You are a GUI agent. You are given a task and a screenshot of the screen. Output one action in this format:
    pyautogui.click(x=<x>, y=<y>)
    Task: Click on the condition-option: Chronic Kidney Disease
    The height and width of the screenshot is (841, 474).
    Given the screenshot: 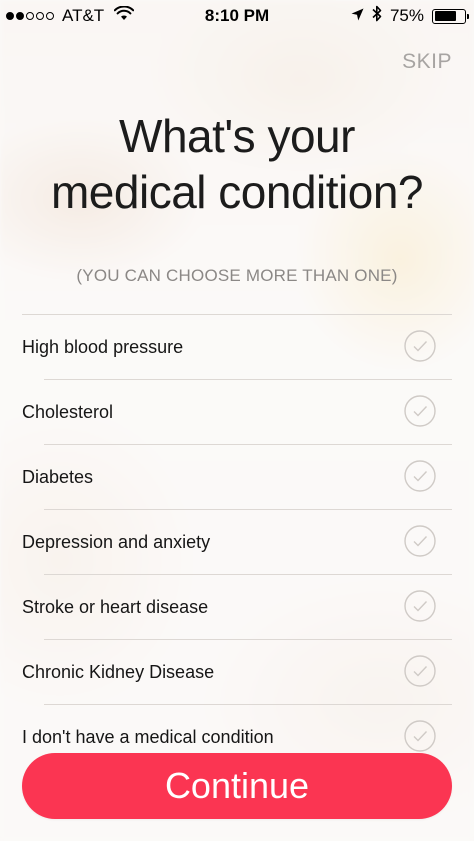 What is the action you would take?
    pyautogui.click(x=237, y=672)
    